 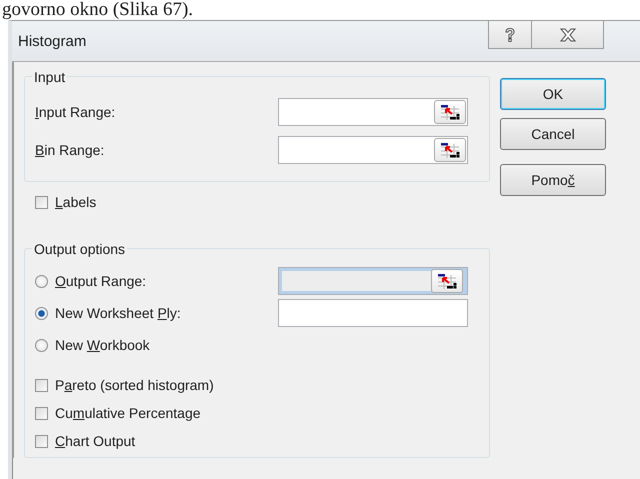 I want to click on checkbox-label: Chart Output, so click(x=95, y=441).